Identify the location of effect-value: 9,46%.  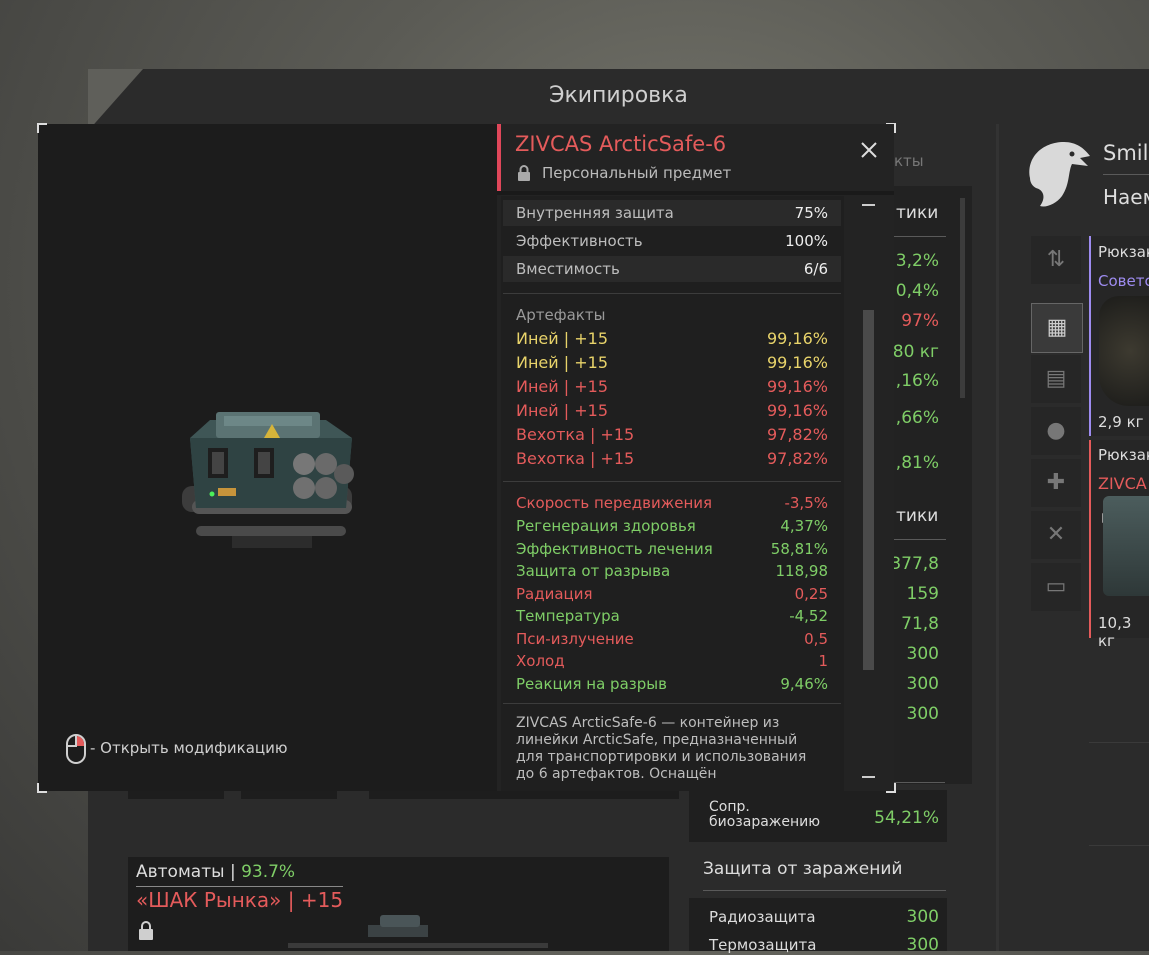
(804, 684).